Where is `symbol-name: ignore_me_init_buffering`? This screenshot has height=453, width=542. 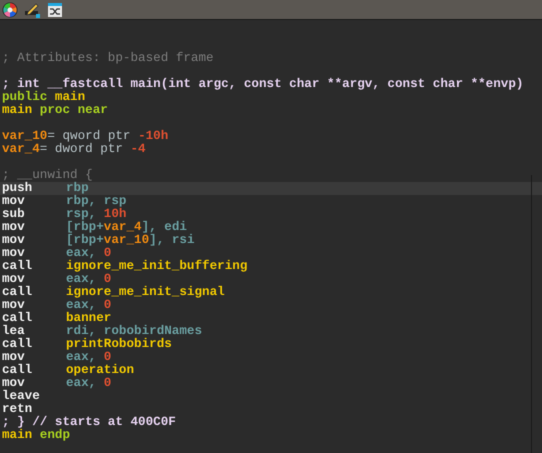
symbol-name: ignore_me_init_buffering is located at coordinates (157, 266).